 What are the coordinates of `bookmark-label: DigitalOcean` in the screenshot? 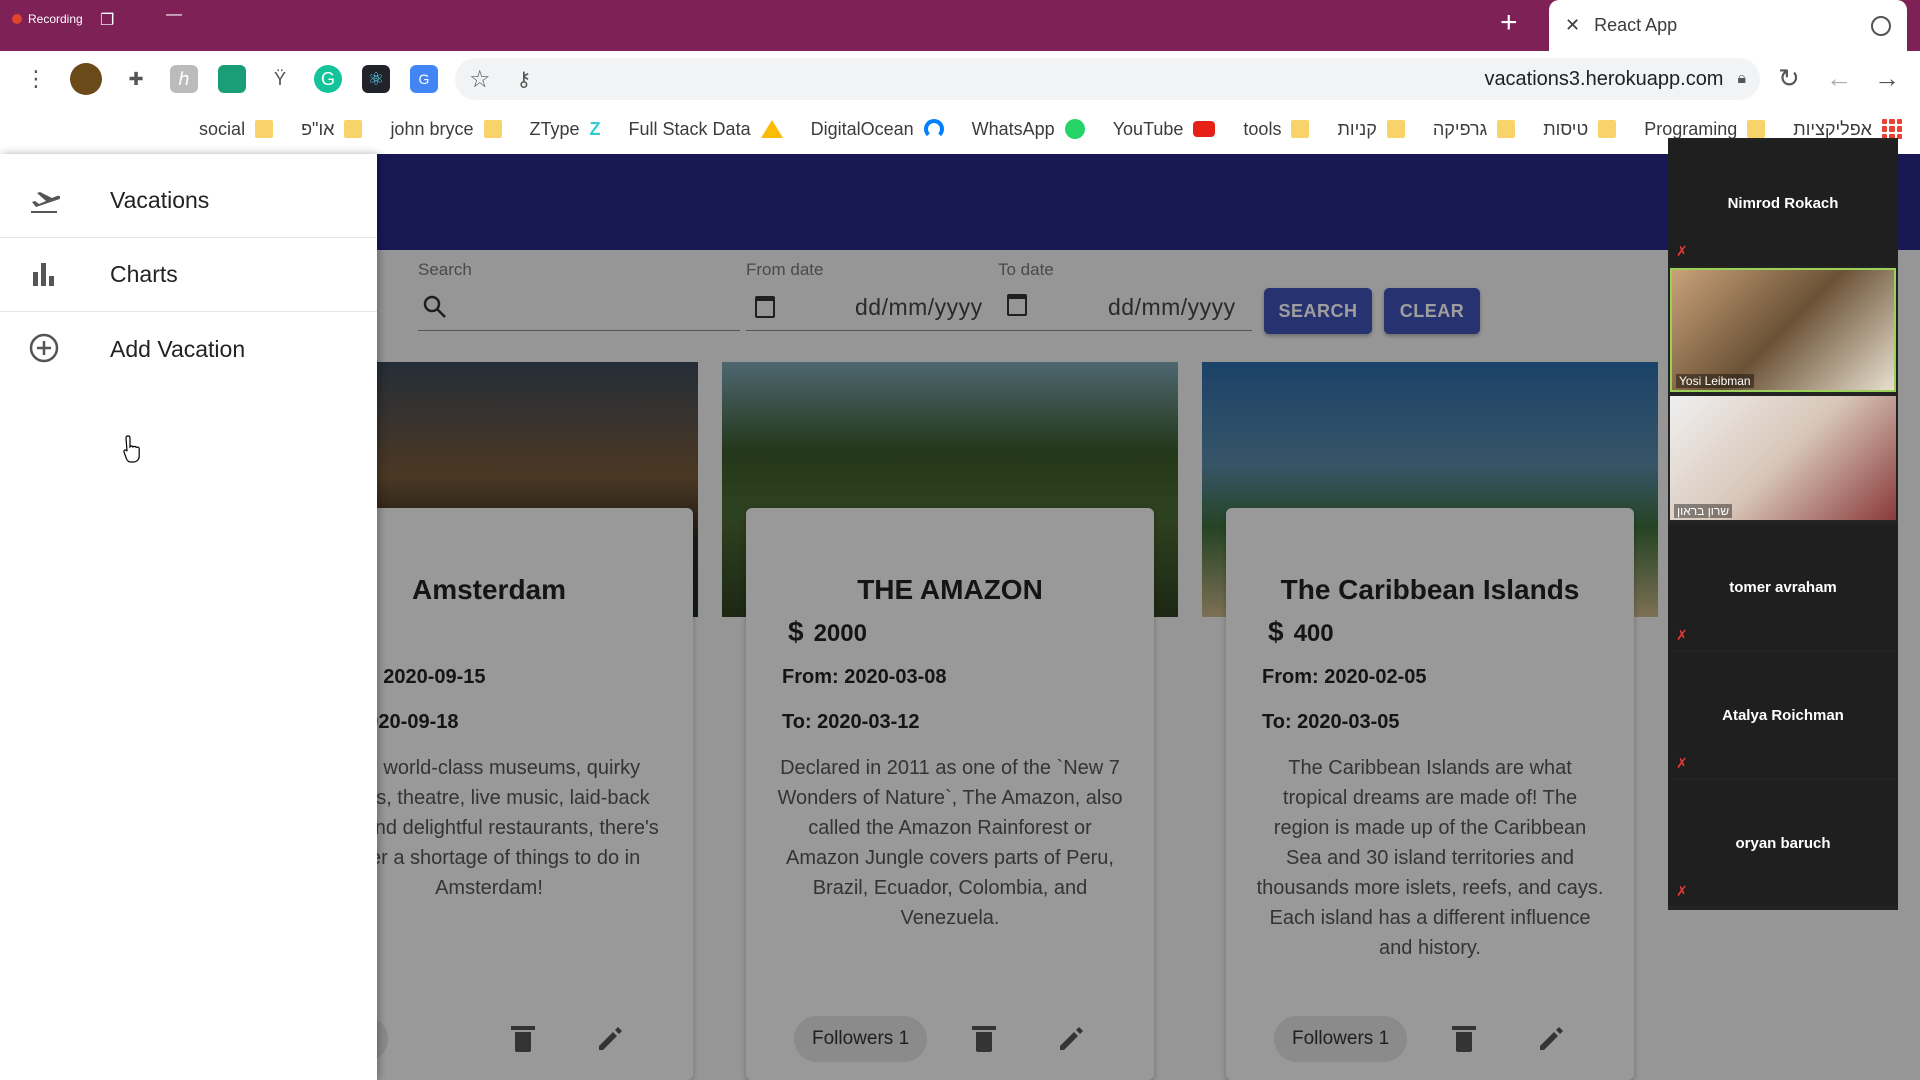 It's located at (862, 128).